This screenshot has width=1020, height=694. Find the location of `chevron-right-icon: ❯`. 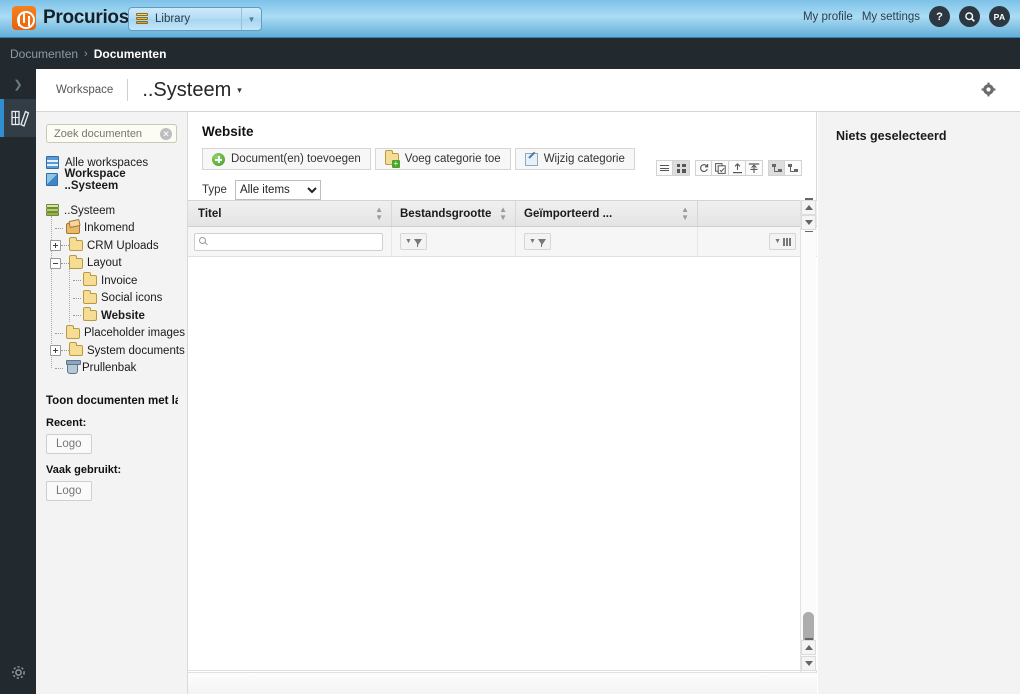

chevron-right-icon: ❯ is located at coordinates (18, 84).